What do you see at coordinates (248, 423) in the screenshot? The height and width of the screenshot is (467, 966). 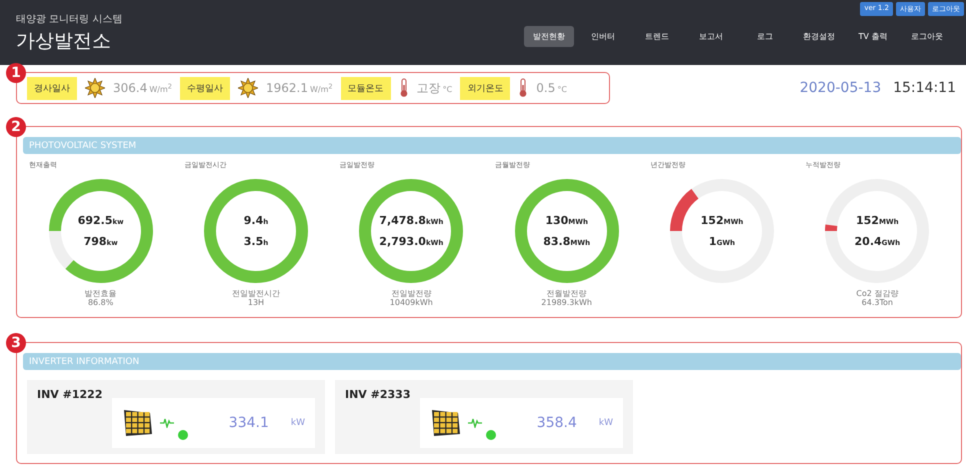 I see `inverter-power: 334.1` at bounding box center [248, 423].